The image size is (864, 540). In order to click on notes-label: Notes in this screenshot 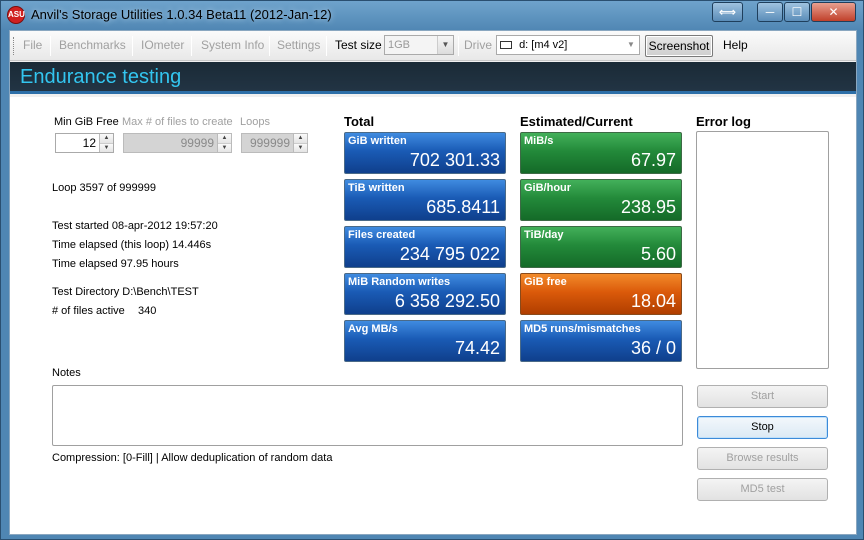, I will do `click(66, 373)`.